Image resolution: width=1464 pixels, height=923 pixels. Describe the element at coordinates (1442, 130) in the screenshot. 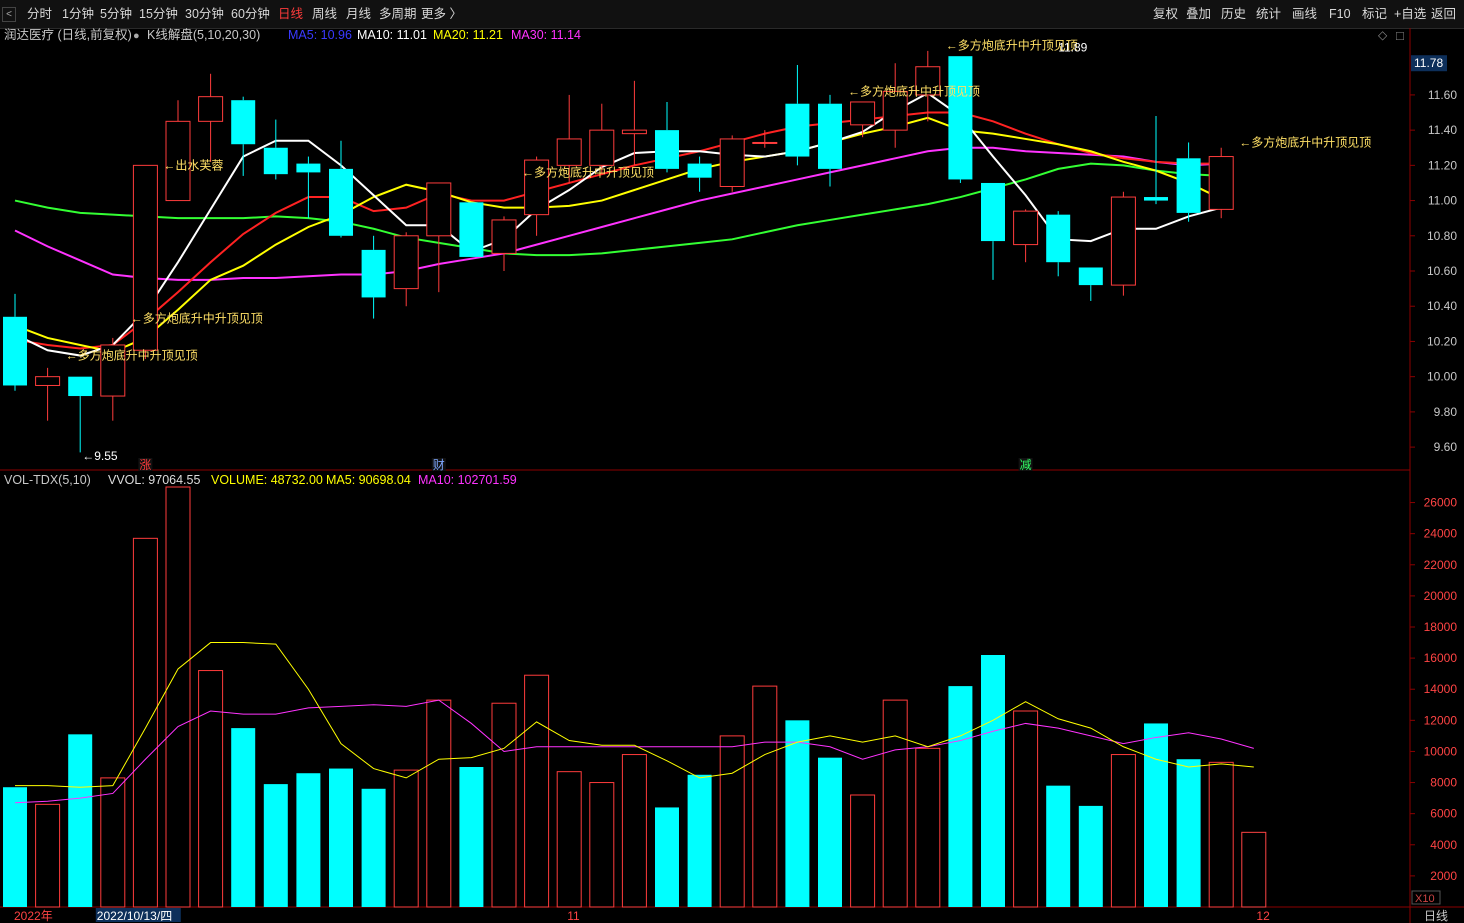

I see `price-tick-label: 11.40` at that location.